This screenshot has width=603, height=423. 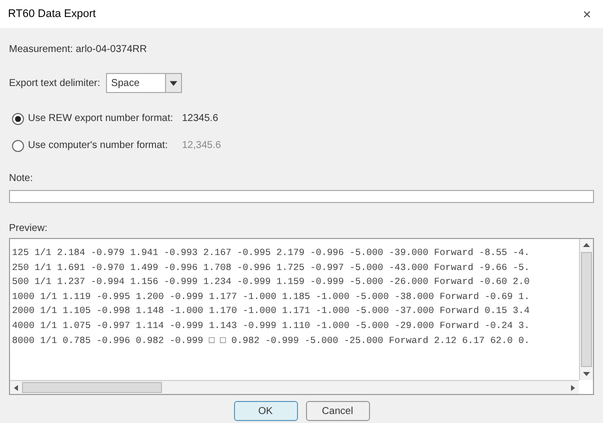 What do you see at coordinates (125, 83) in the screenshot?
I see `dropdown-value: Space` at bounding box center [125, 83].